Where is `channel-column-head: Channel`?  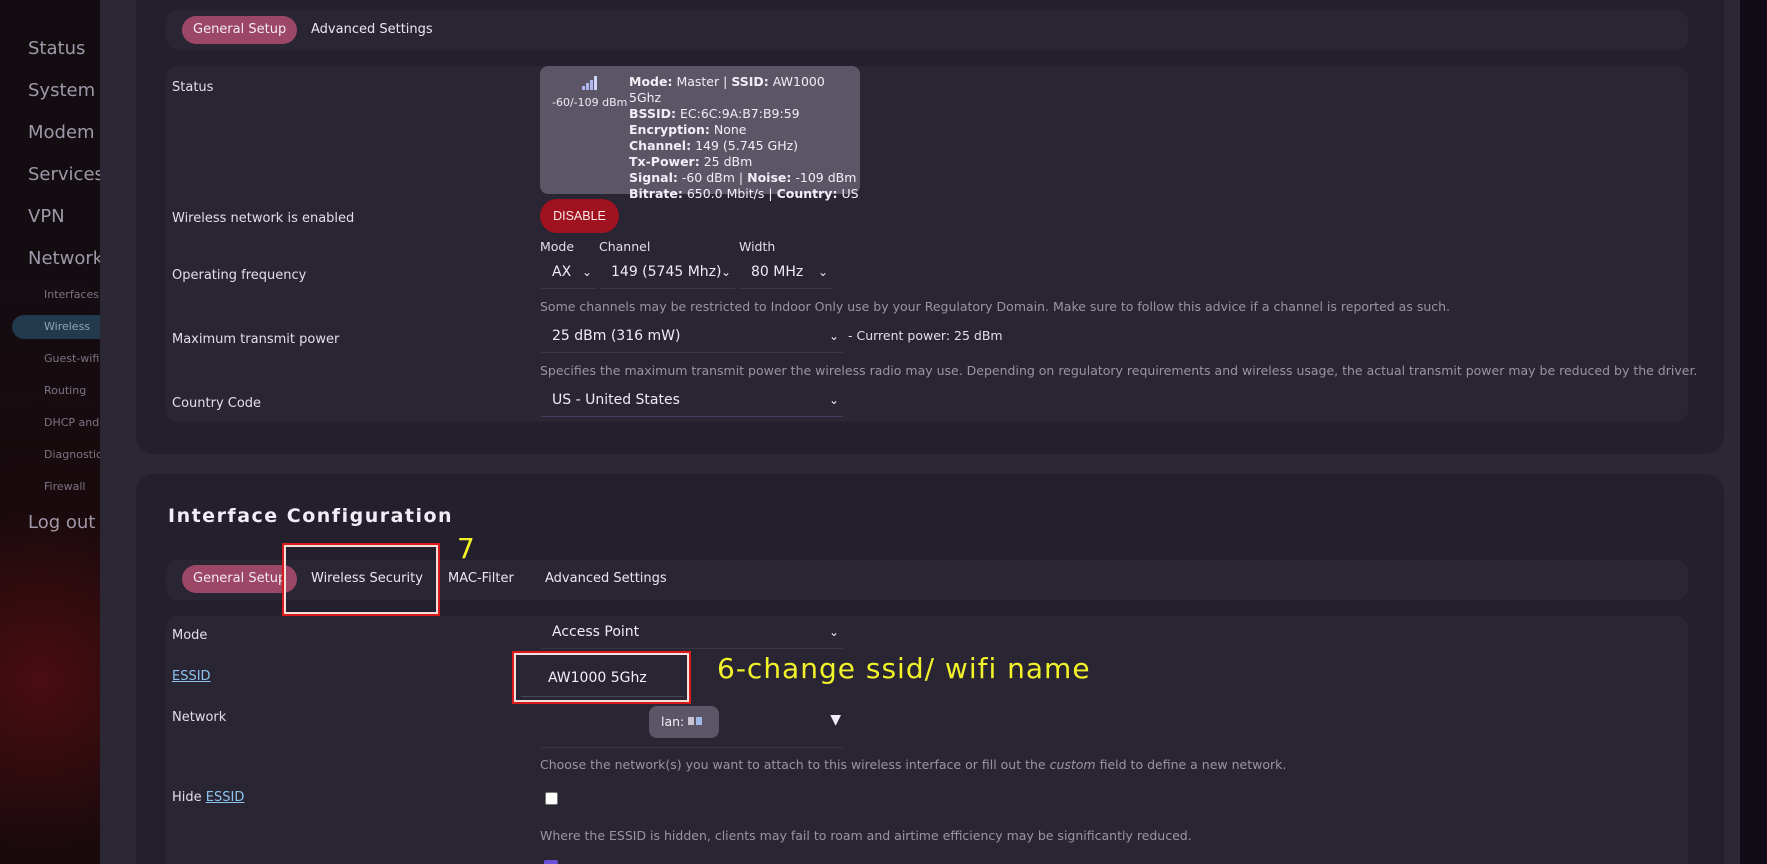 channel-column-head: Channel is located at coordinates (625, 246).